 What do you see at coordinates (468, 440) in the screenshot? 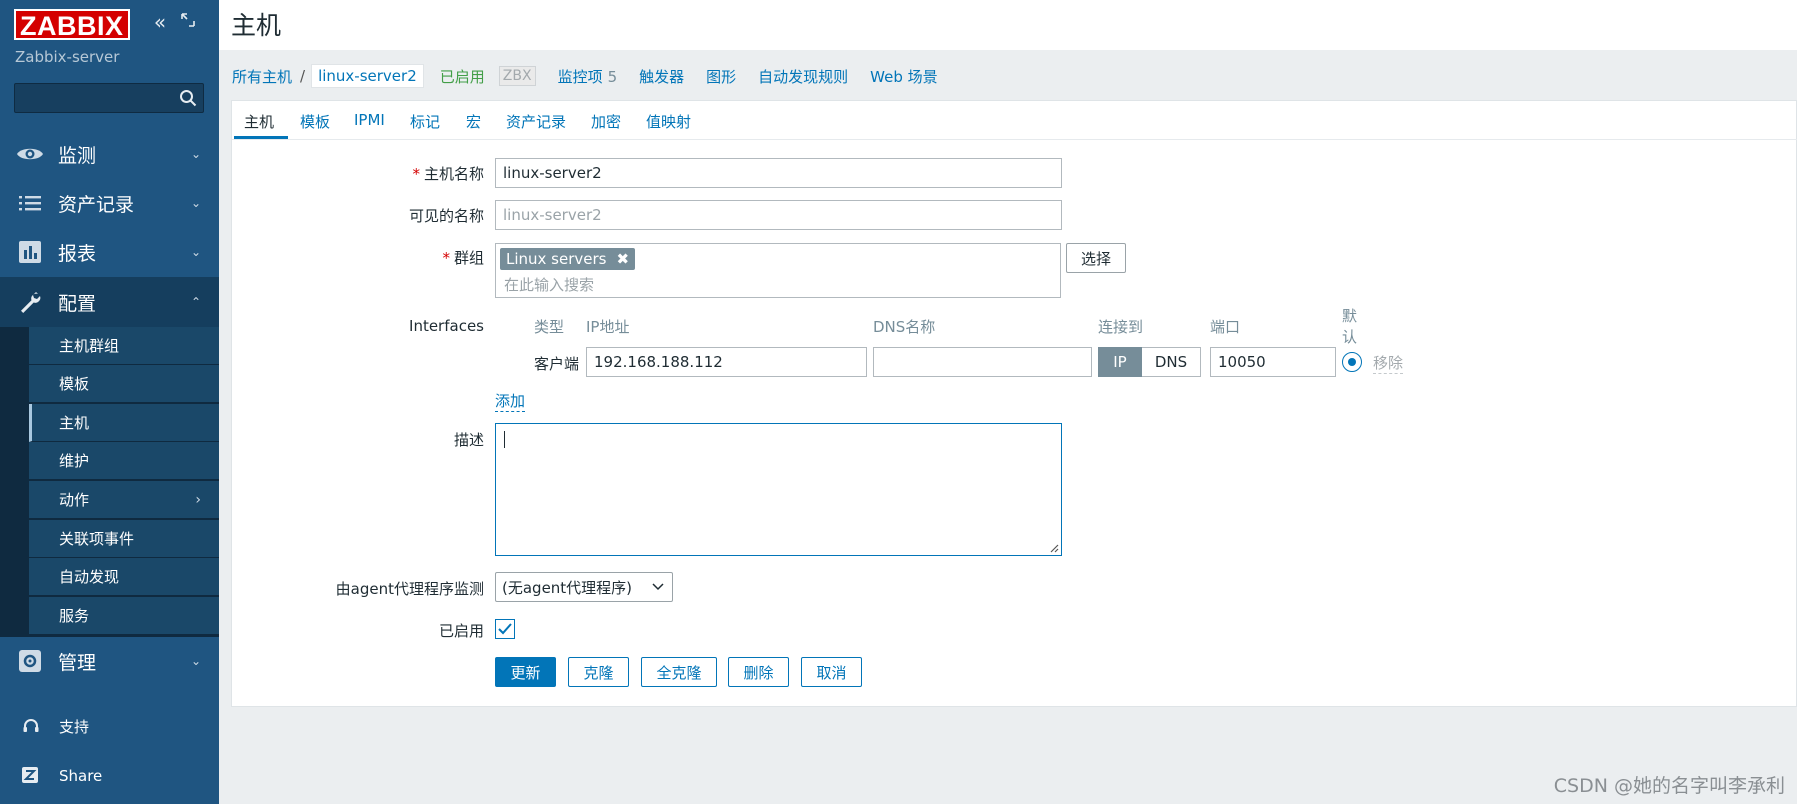
I see `description-label: 描述` at bounding box center [468, 440].